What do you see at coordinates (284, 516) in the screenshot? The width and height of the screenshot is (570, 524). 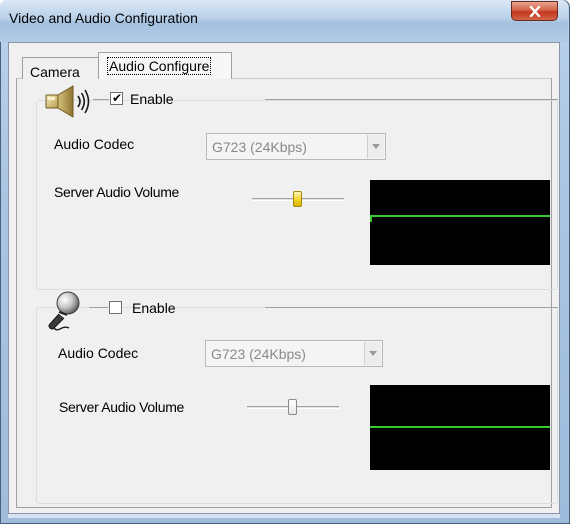 I see `window-bottom-border` at bounding box center [284, 516].